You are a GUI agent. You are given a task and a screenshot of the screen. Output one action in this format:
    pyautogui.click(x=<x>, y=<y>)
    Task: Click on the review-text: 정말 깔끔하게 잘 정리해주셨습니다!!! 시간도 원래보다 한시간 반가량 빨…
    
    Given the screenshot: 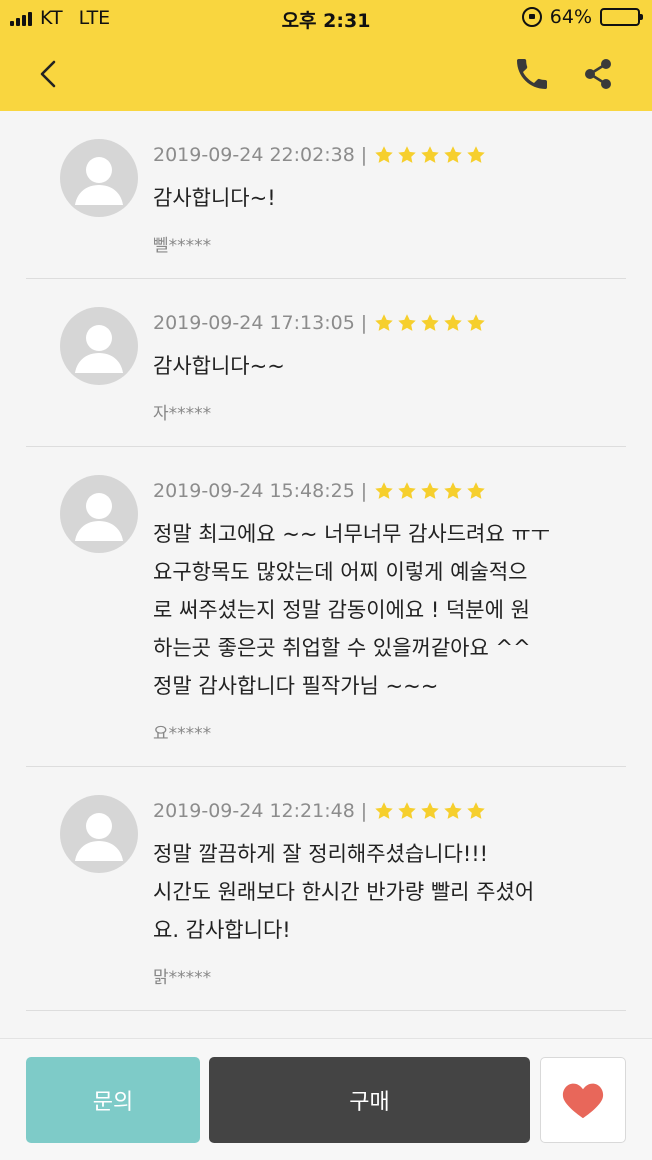 What is the action you would take?
    pyautogui.click(x=344, y=892)
    